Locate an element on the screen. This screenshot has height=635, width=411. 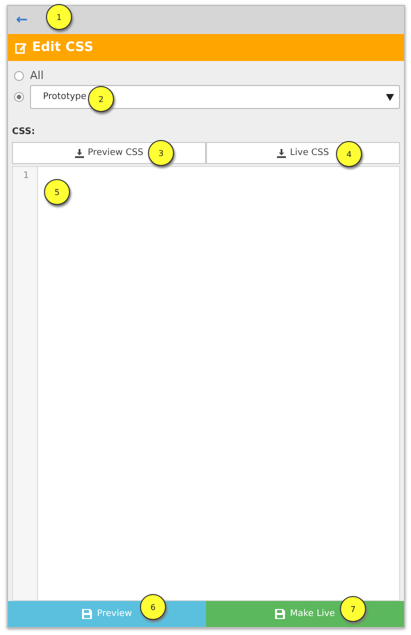
caret-icon is located at coordinates (390, 97).